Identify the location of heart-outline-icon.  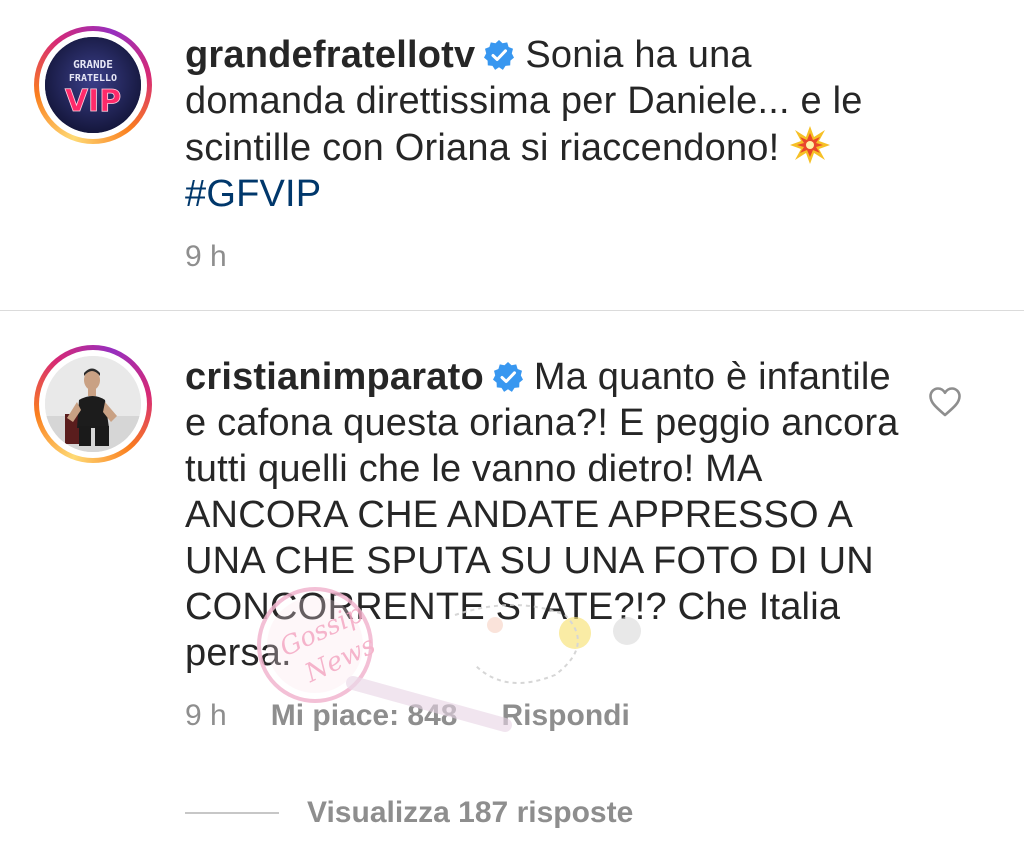
(945, 402).